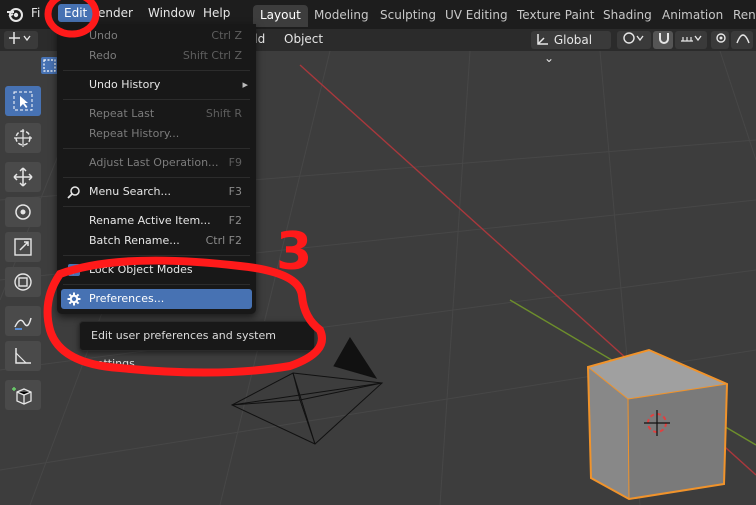 This screenshot has width=756, height=505. What do you see at coordinates (408, 16) in the screenshot?
I see `tab-sculpting: Sculpting` at bounding box center [408, 16].